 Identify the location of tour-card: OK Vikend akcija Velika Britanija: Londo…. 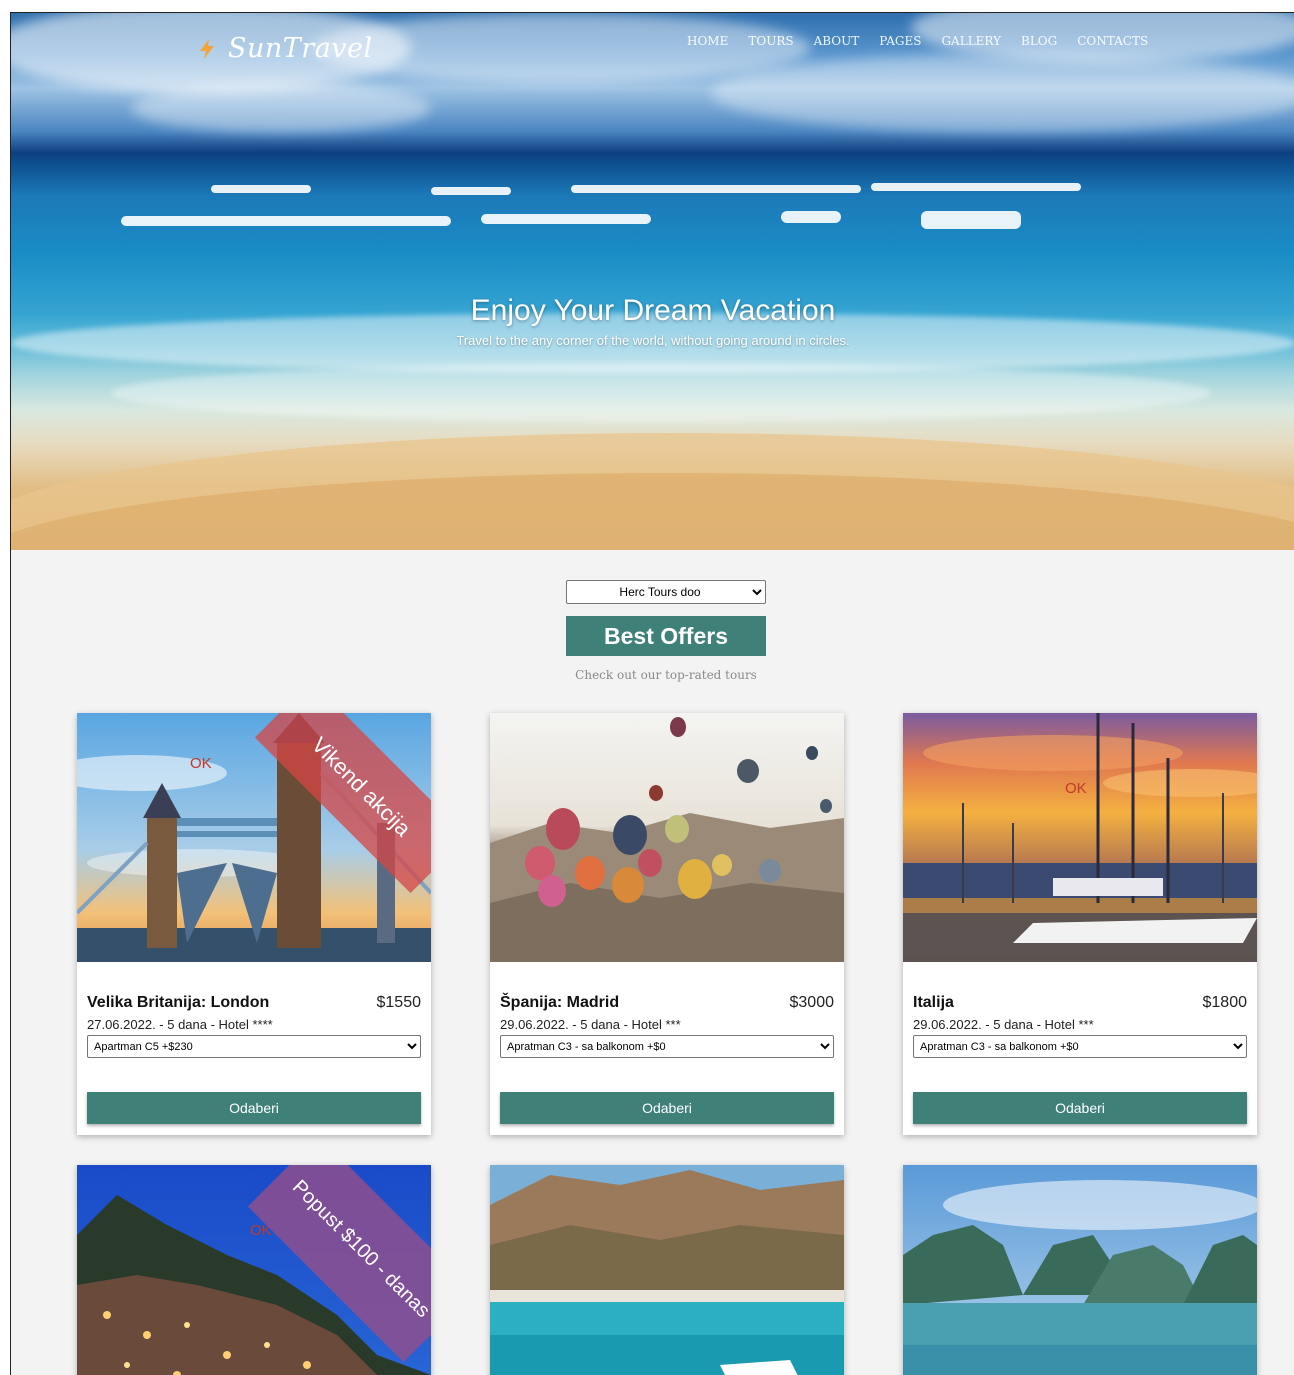
(254, 924).